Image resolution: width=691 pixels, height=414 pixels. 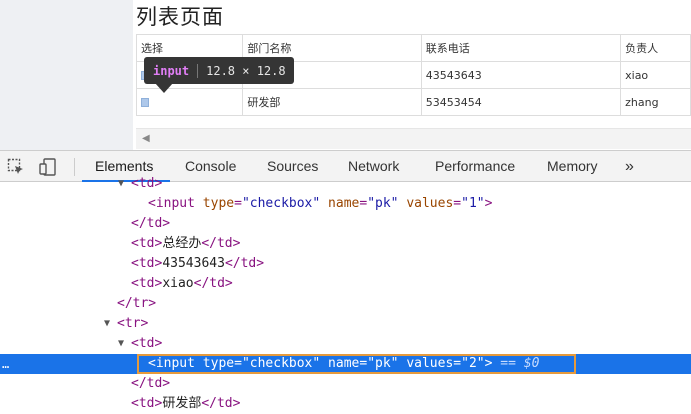 What do you see at coordinates (189, 102) in the screenshot?
I see `select-cell` at bounding box center [189, 102].